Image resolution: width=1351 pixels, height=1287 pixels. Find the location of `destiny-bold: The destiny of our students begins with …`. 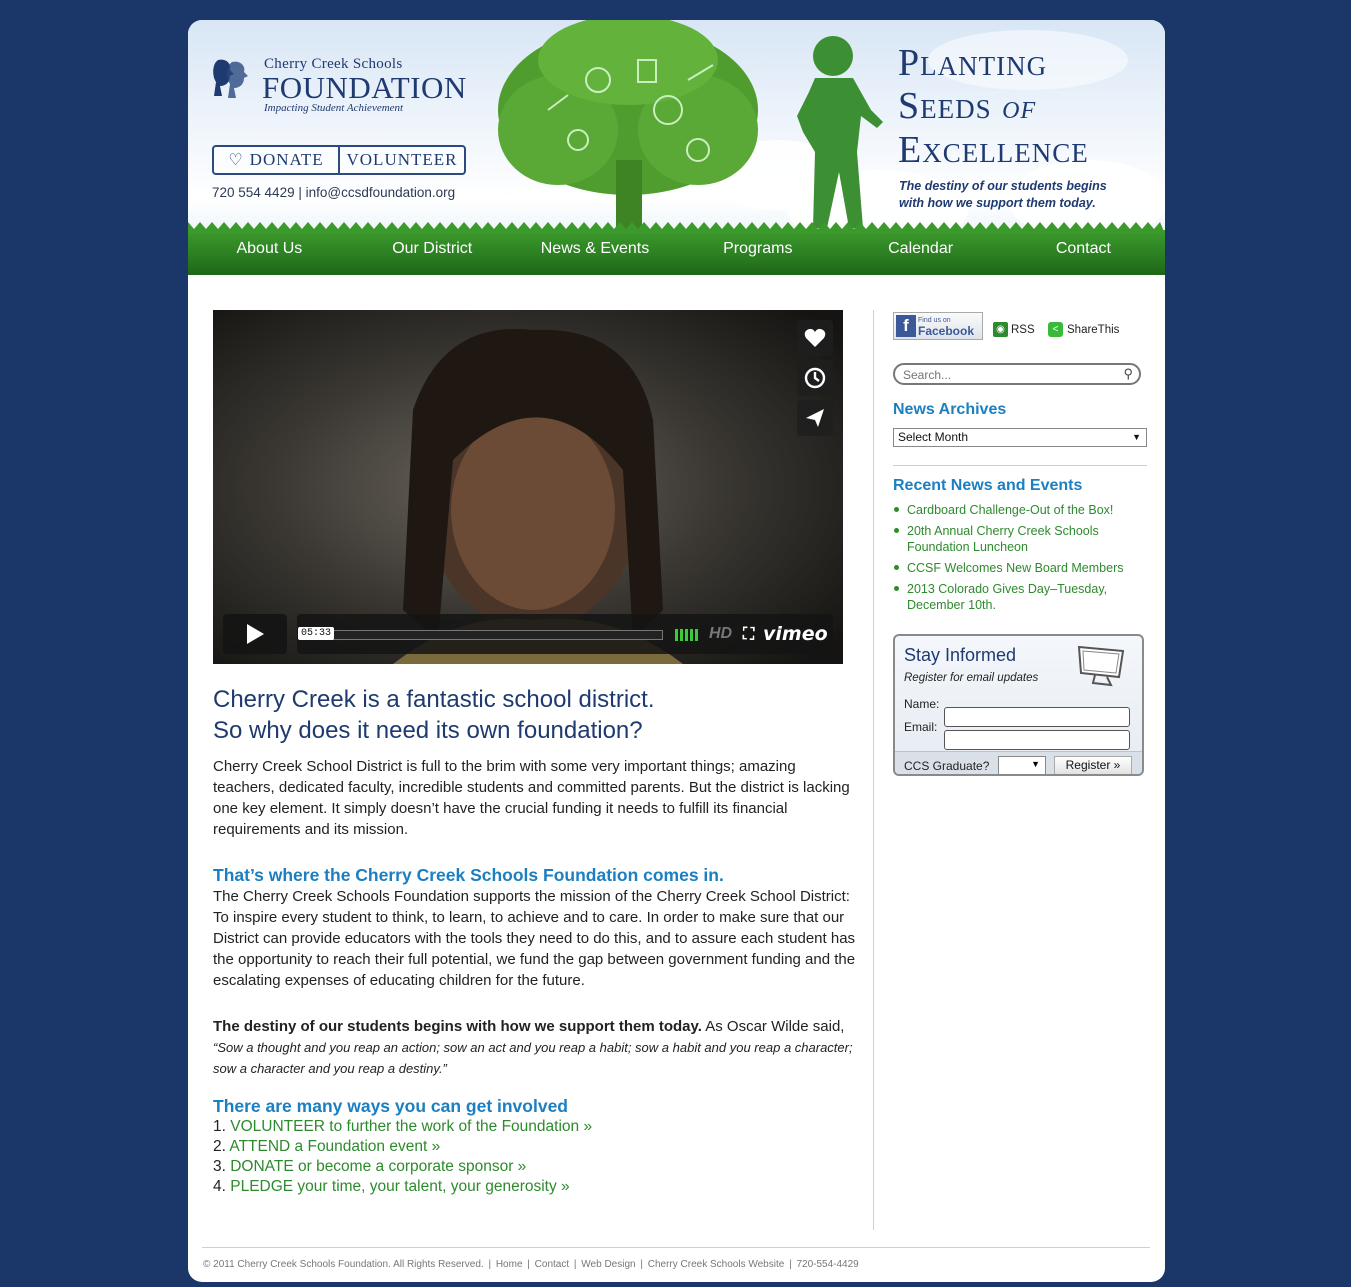

destiny-bold: The destiny of our students begins with … is located at coordinates (457, 1026).